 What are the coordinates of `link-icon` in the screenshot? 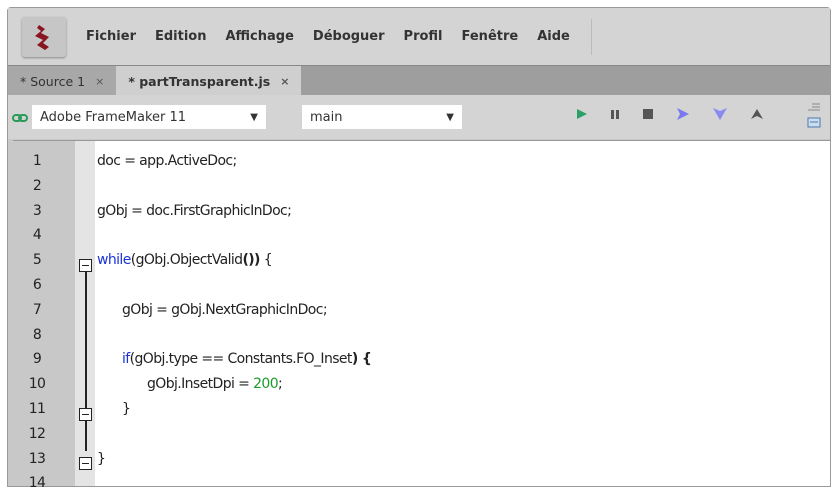 It's located at (20, 117).